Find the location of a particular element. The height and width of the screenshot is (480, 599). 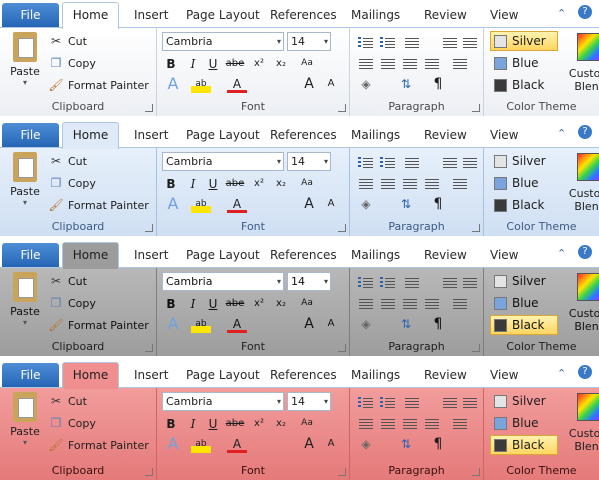

custom-blend-button: CustomBlend is located at coordinates (583, 63).